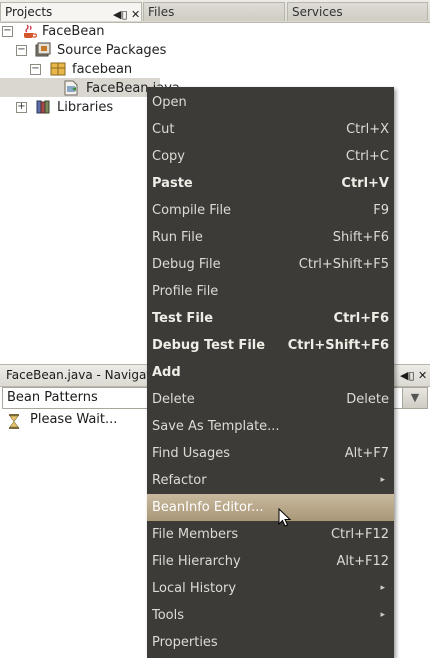 The height and width of the screenshot is (658, 430). I want to click on menu-item-test-file: Test File Ctrl+F6, so click(270, 318).